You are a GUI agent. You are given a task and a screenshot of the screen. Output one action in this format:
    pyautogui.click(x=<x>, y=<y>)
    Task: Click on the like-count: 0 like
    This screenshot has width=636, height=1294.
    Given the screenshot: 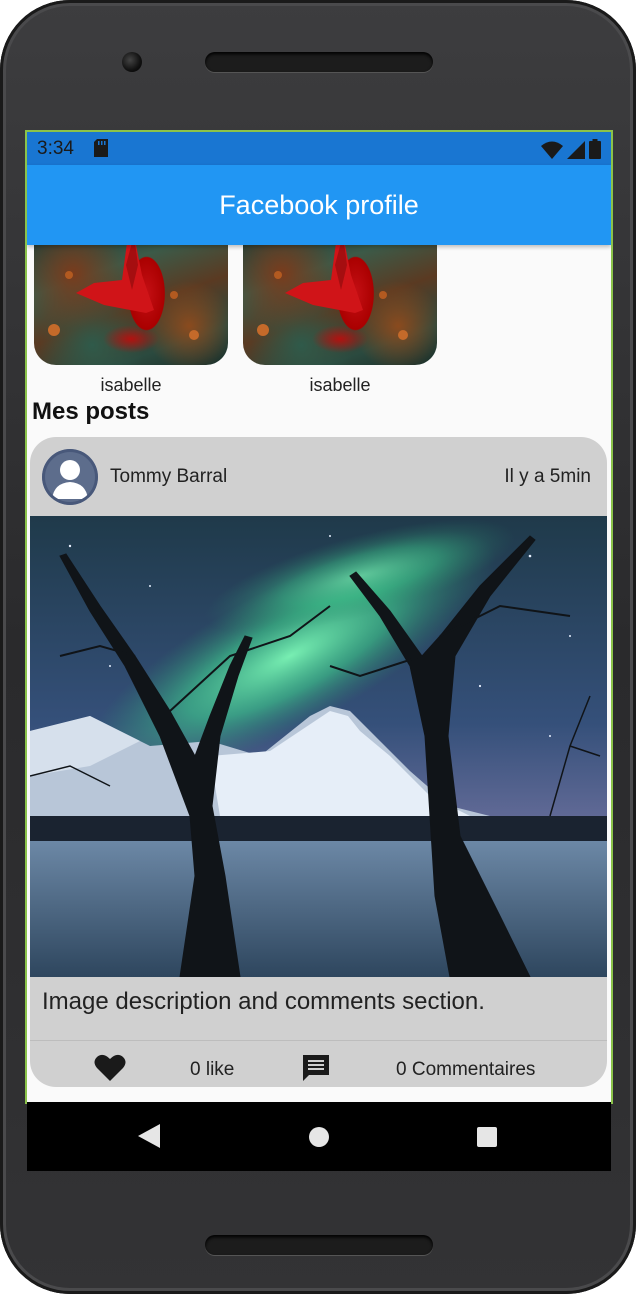 What is the action you would take?
    pyautogui.click(x=212, y=1070)
    